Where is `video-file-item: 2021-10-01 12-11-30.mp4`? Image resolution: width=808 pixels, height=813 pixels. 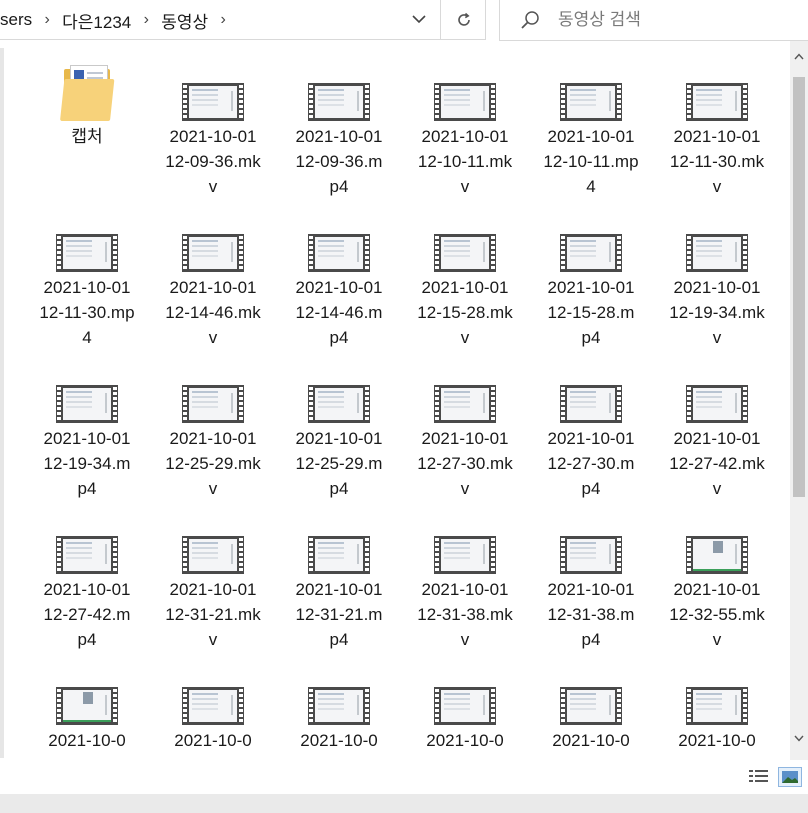 video-file-item: 2021-10-01 12-11-30.mp4 is located at coordinates (87, 280).